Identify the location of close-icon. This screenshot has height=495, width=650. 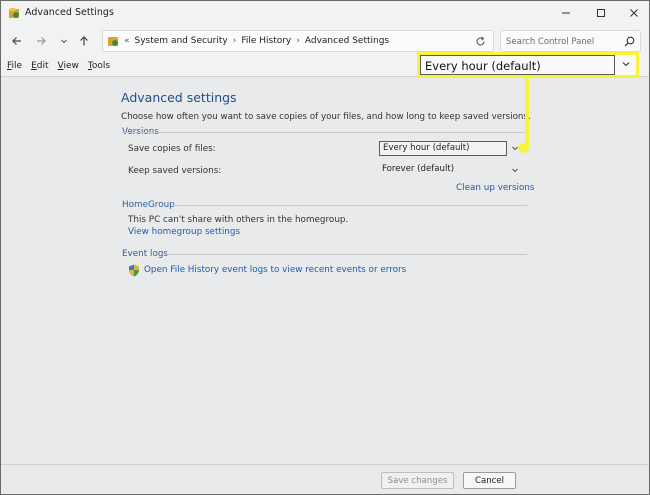
(633, 13).